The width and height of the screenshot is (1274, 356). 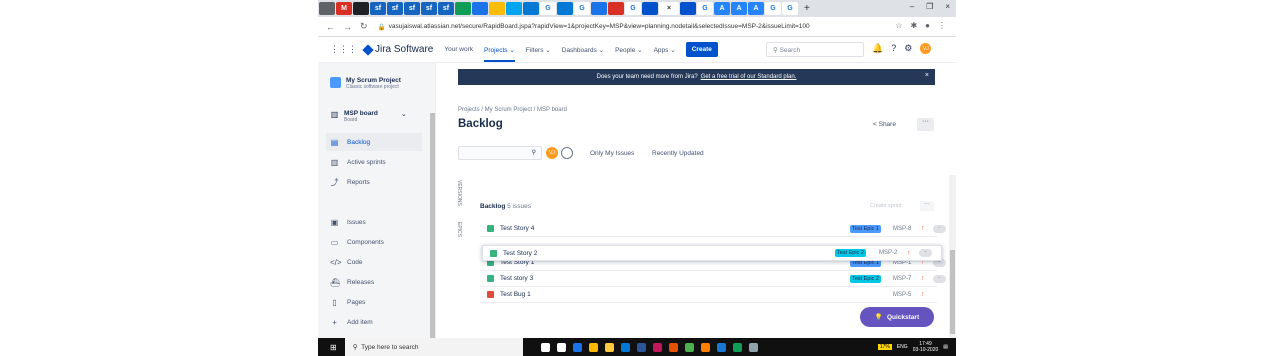 What do you see at coordinates (886, 206) in the screenshot?
I see `create-sprint-button: Create sprint` at bounding box center [886, 206].